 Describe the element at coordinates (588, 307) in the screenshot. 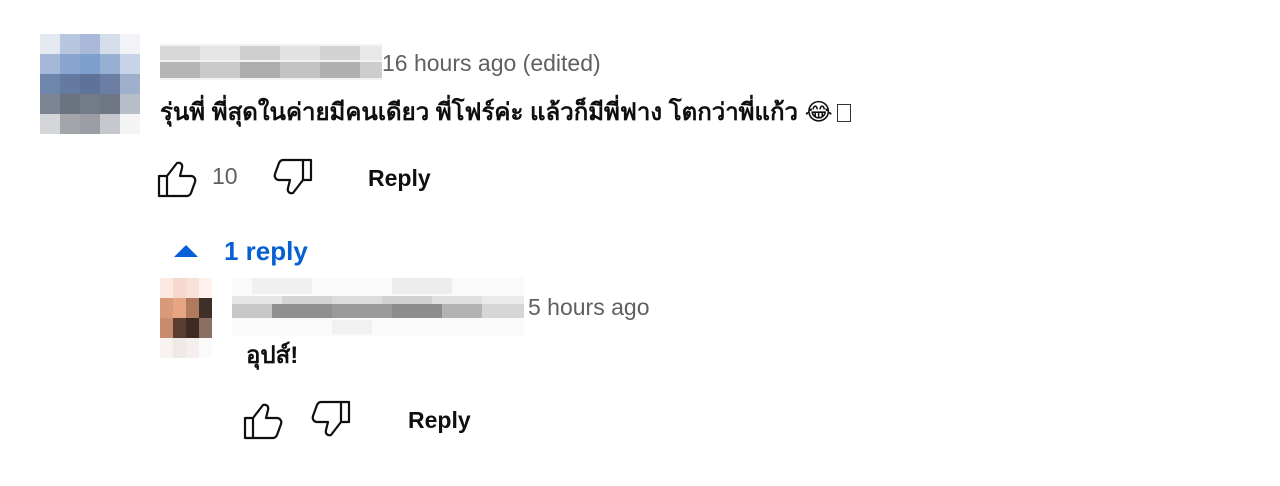

I see `reply-timestamp: 5 hours ago` at that location.